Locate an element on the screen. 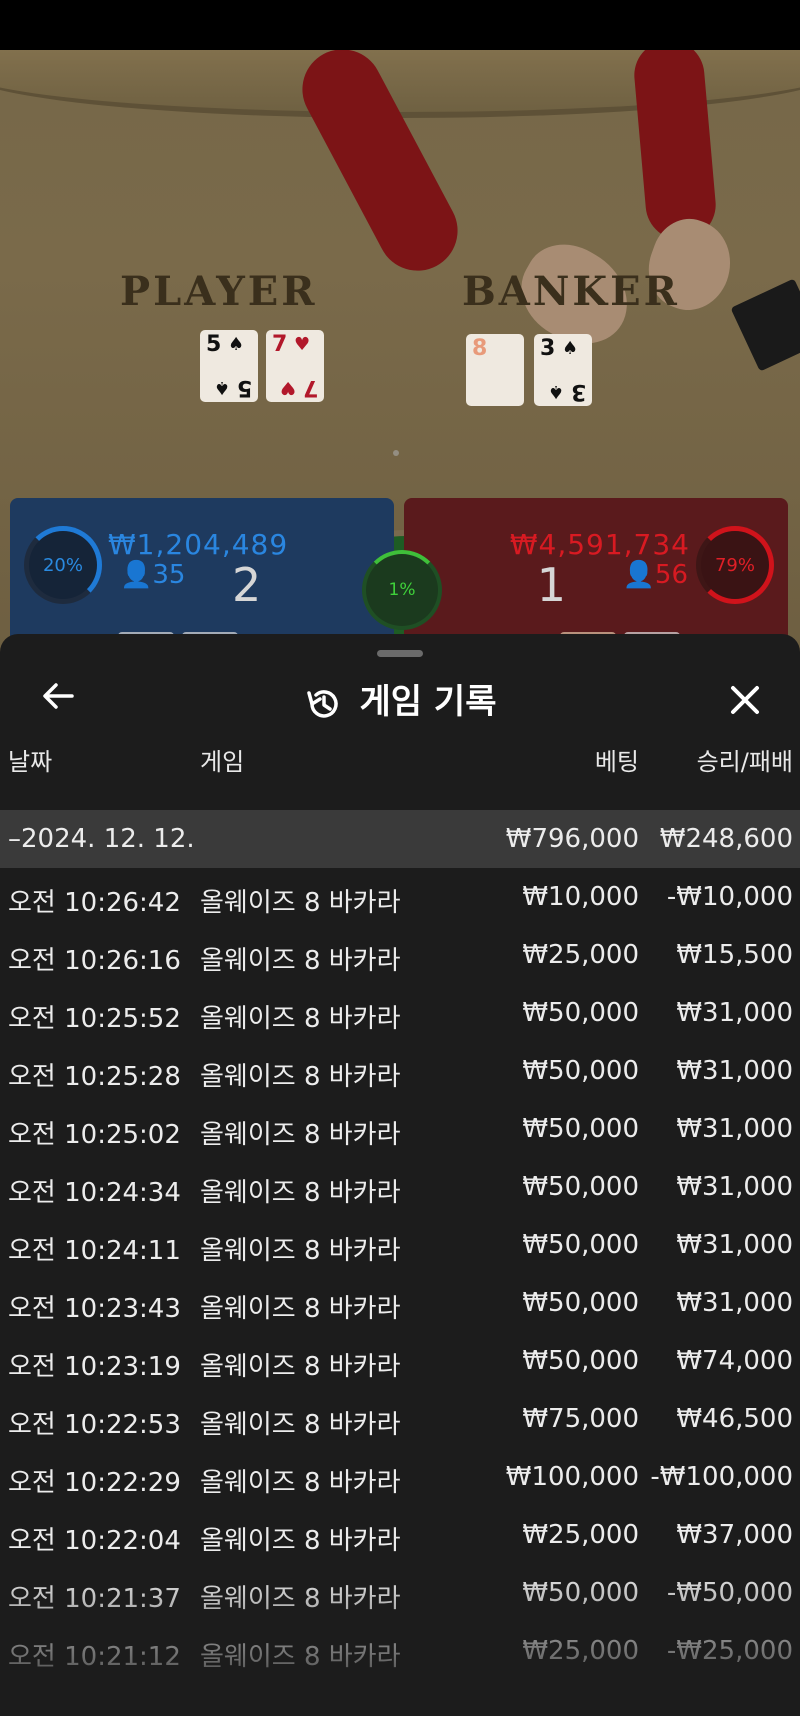 The width and height of the screenshot is (800, 1716). banker-card-2: 3 ♠ 3 ♠ is located at coordinates (563, 370).